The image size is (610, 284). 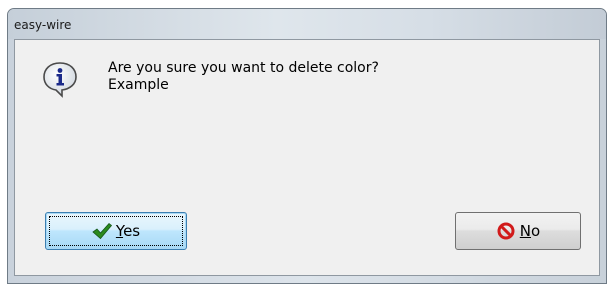 I want to click on info-icon, so click(x=60, y=80).